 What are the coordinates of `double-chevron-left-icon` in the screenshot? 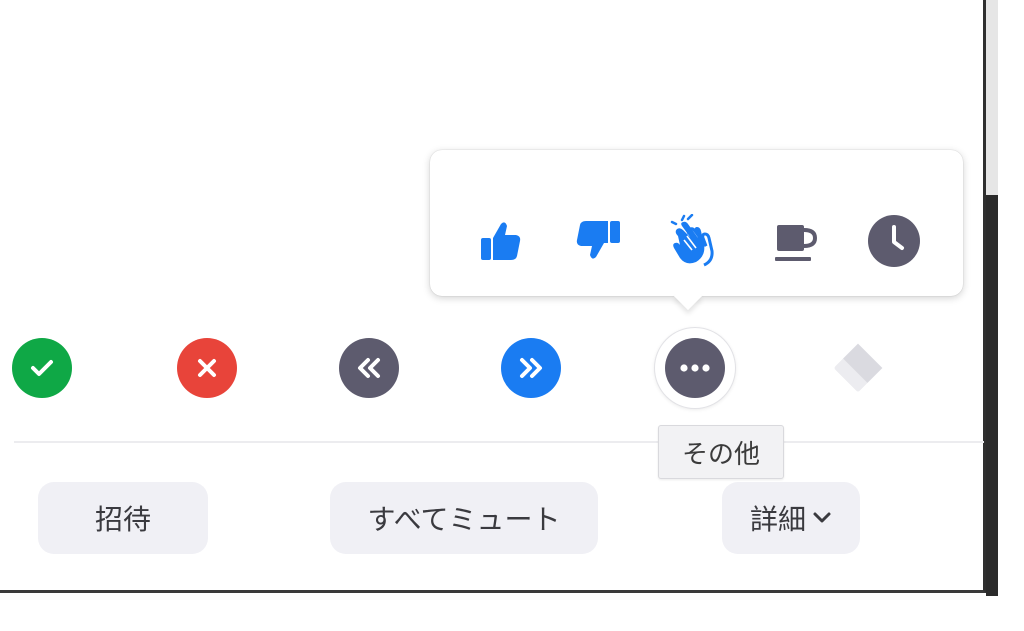 It's located at (369, 368).